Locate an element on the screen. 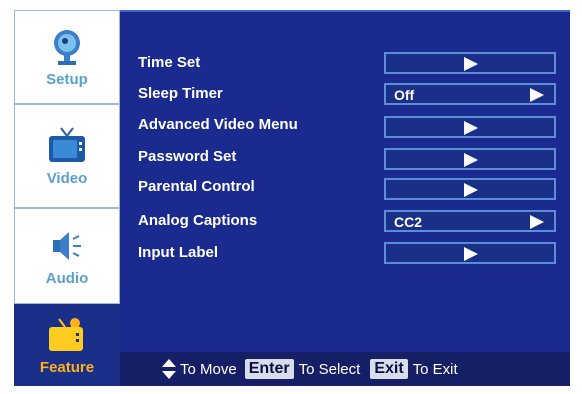 The width and height of the screenshot is (582, 394). up-down-arrows-icon is located at coordinates (169, 369).